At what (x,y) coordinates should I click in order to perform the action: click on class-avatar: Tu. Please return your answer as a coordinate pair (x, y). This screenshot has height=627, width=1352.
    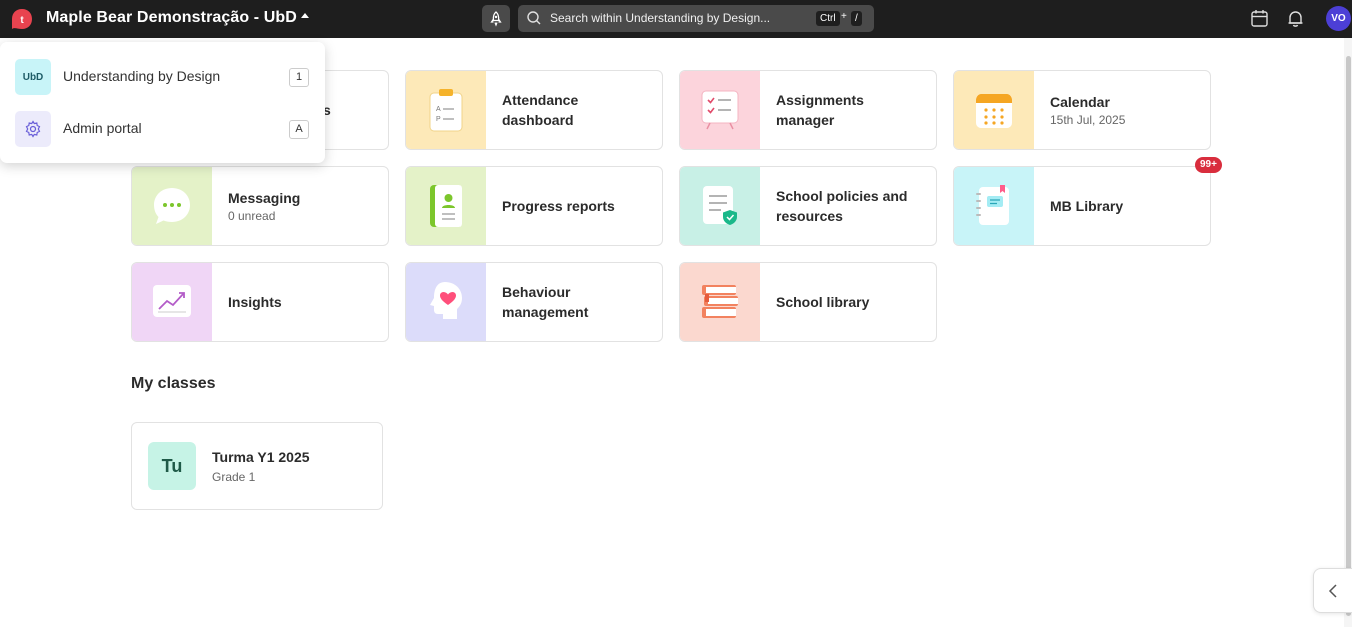
    Looking at the image, I should click on (172, 466).